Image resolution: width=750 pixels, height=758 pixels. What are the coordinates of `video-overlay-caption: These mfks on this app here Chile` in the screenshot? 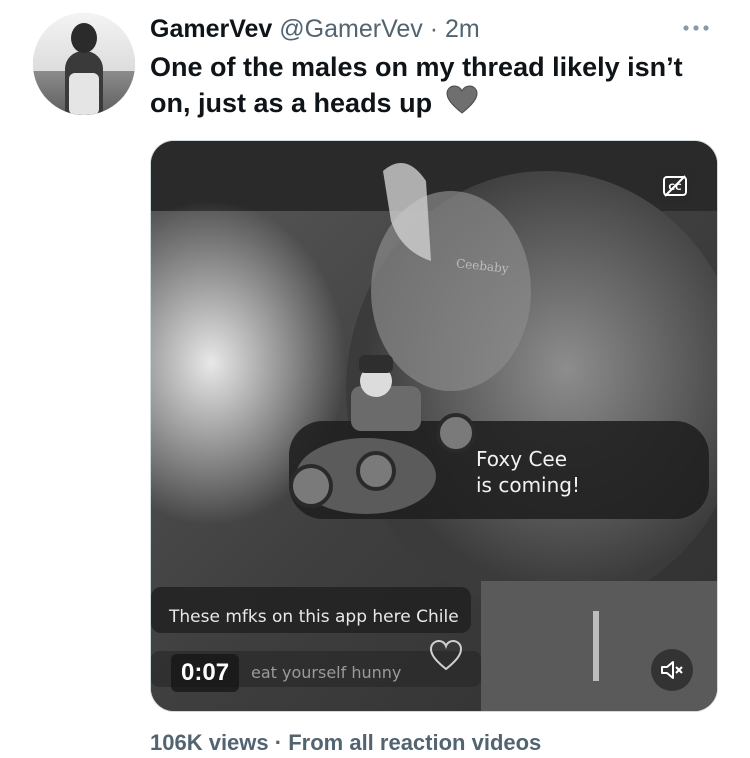 It's located at (314, 617).